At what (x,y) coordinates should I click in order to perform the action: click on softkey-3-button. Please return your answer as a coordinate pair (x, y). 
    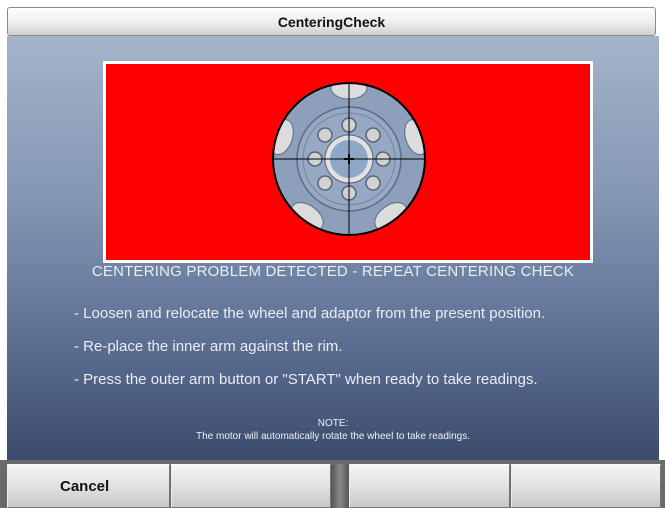
    Looking at the image, I should click on (429, 486).